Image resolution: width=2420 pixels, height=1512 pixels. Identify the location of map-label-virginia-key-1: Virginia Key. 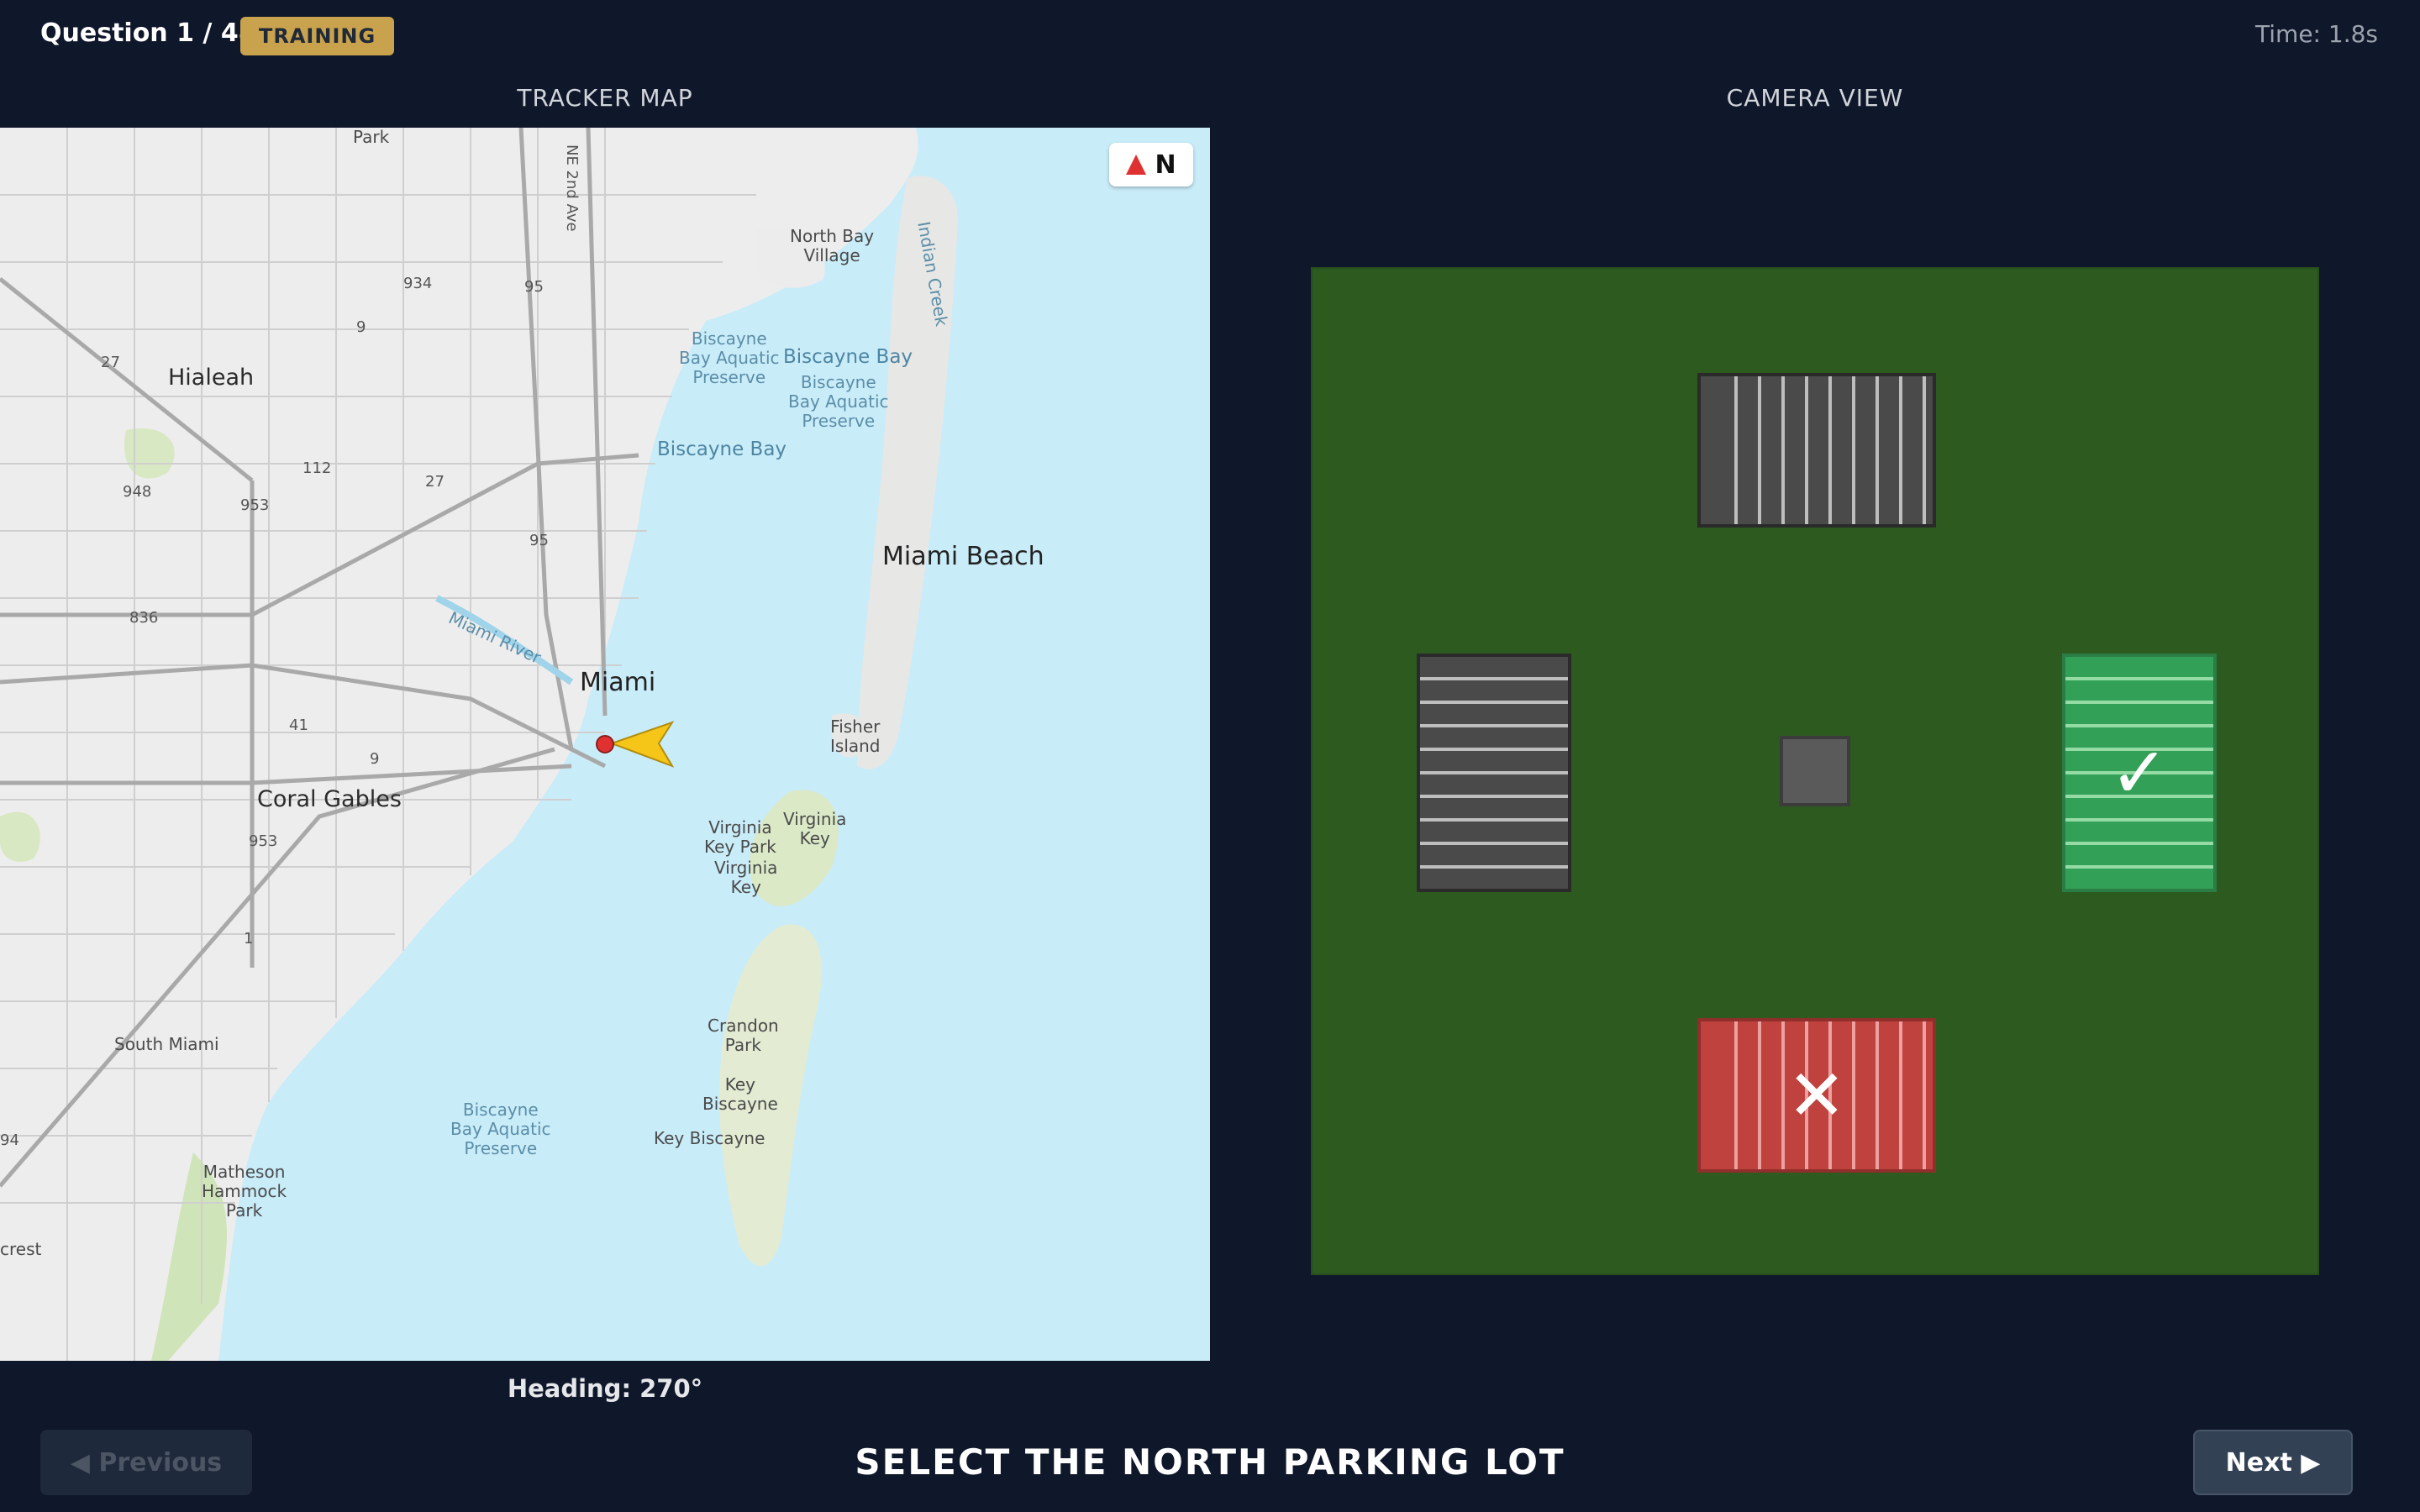
(815, 828).